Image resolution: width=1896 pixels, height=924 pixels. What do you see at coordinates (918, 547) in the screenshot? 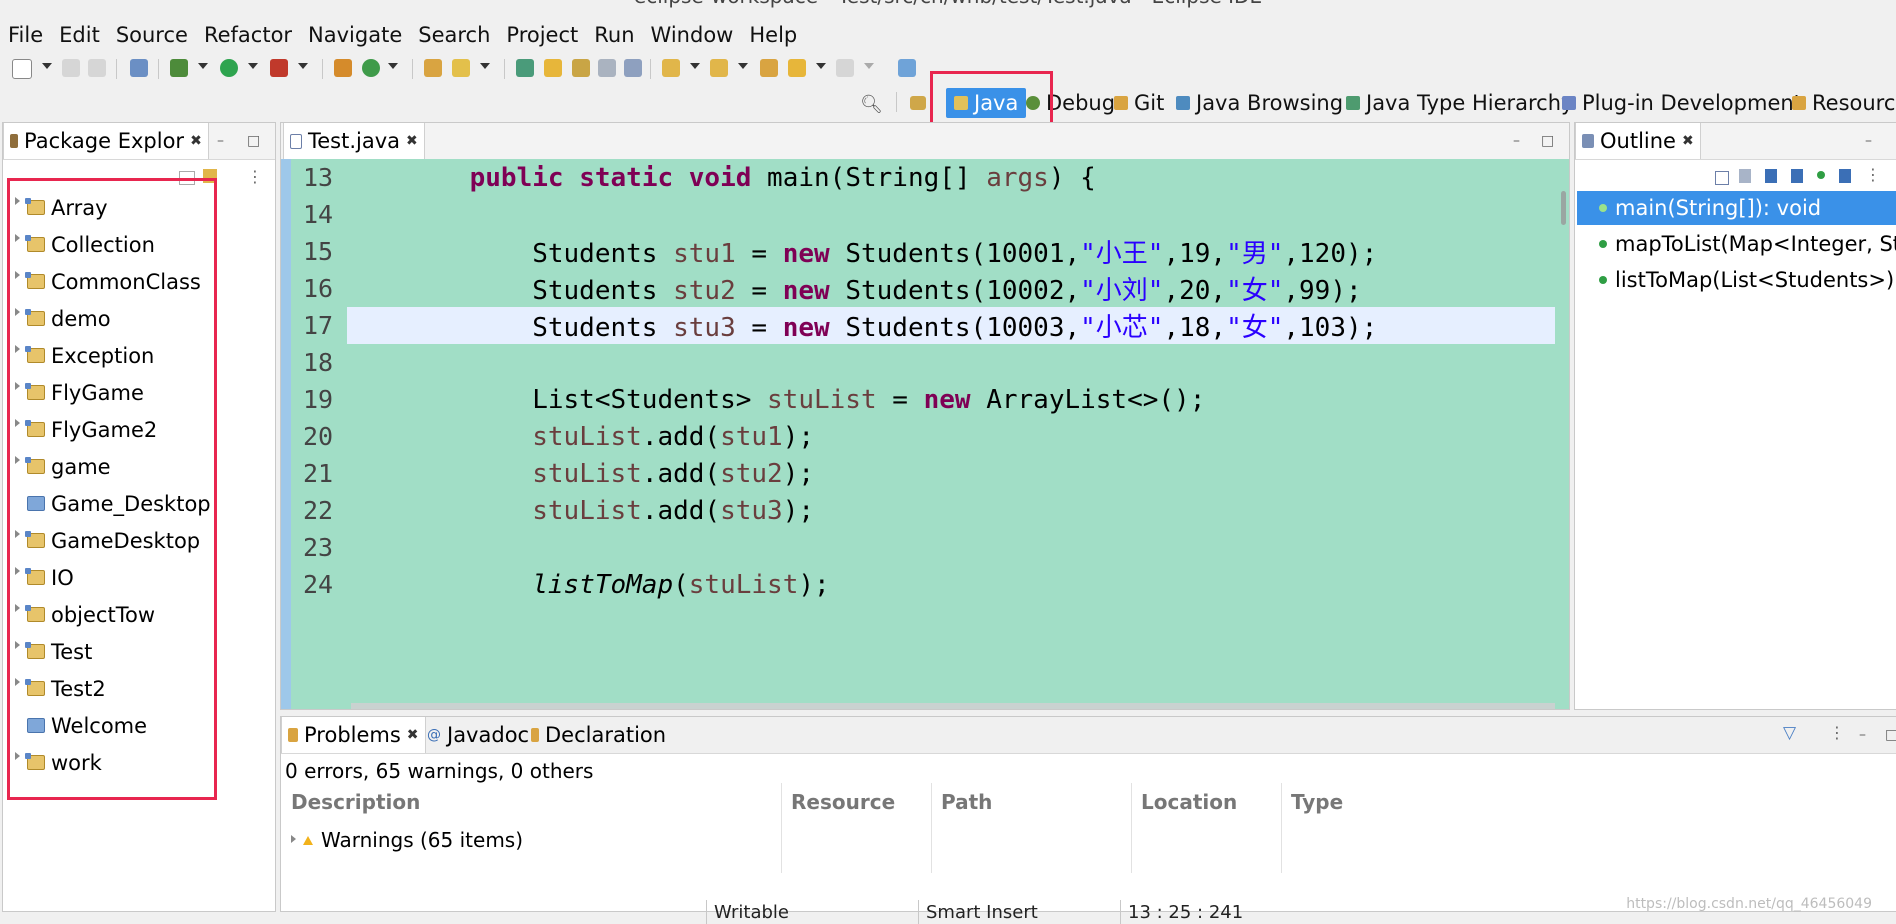
I see `code-line: 23` at bounding box center [918, 547].